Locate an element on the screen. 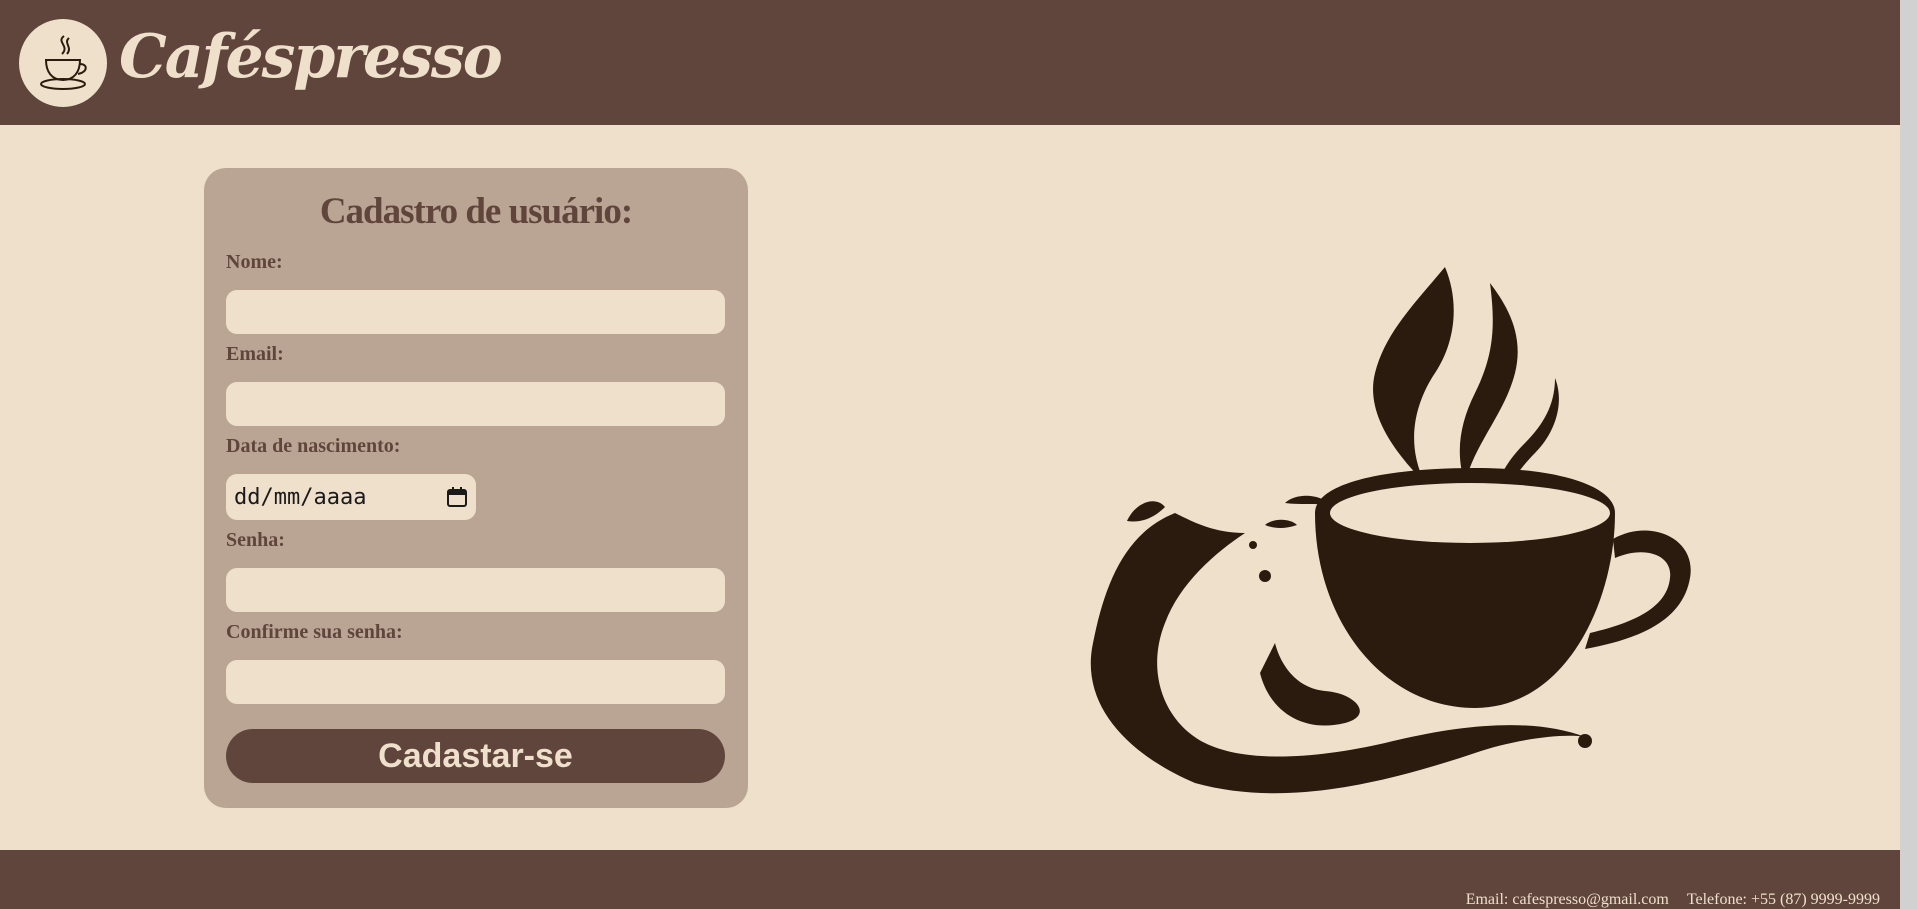 This screenshot has height=909, width=1917. coffee-cup-icon is located at coordinates (63, 62).